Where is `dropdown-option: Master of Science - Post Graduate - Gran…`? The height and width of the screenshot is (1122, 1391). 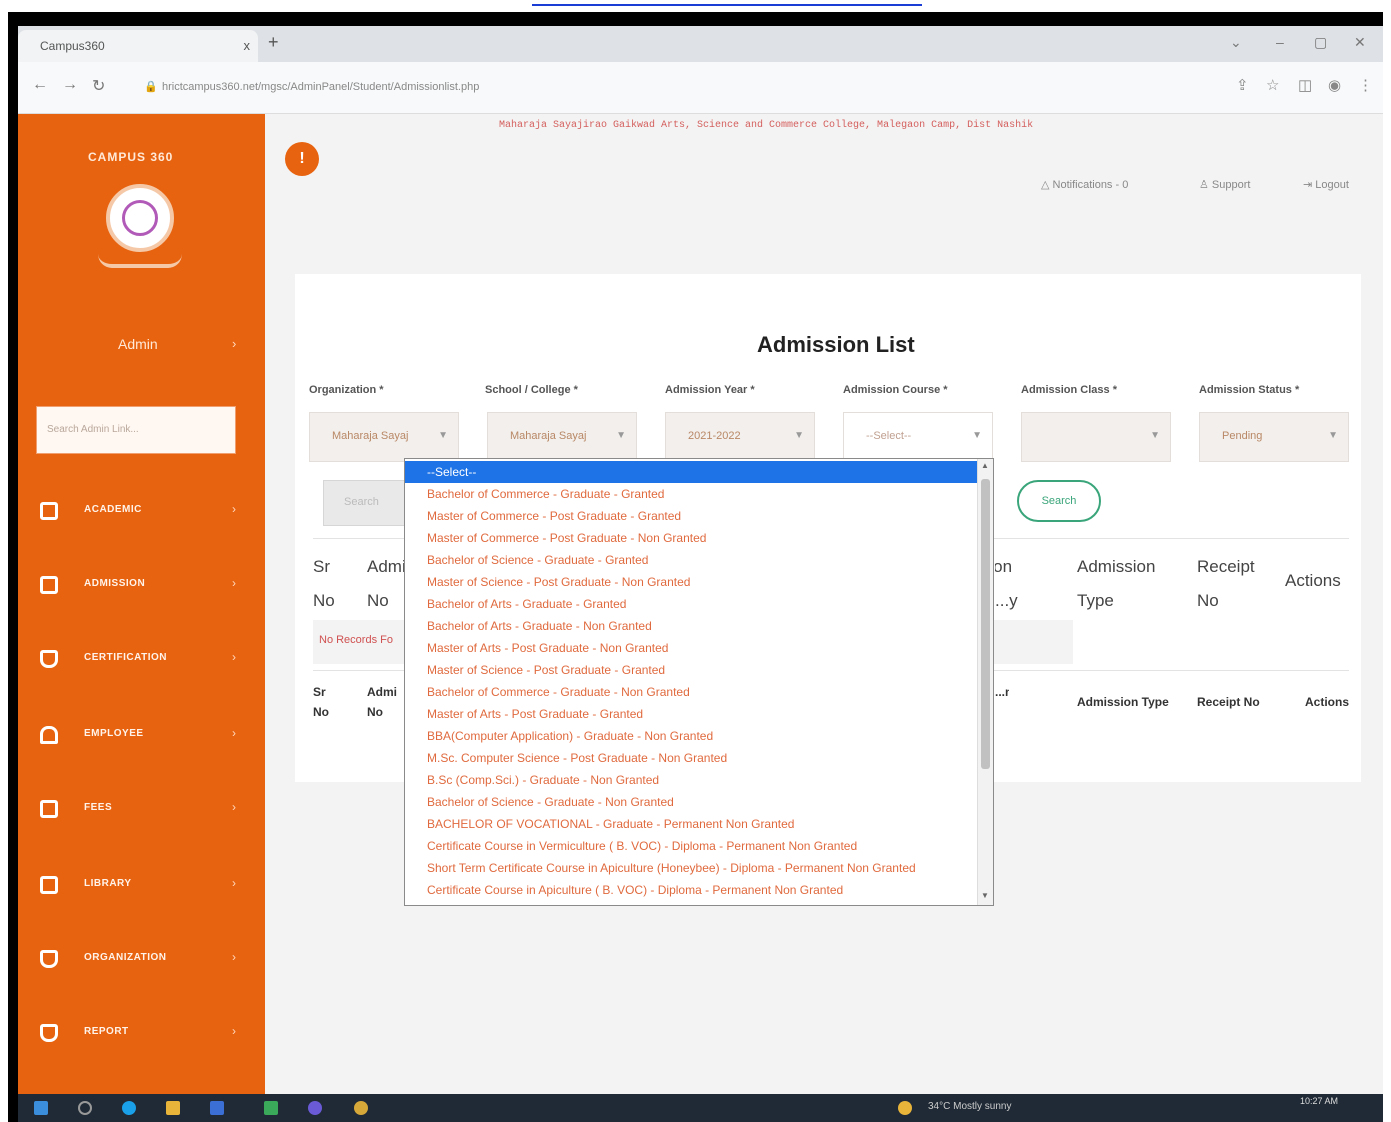 dropdown-option: Master of Science - Post Graduate - Gran… is located at coordinates (691, 670).